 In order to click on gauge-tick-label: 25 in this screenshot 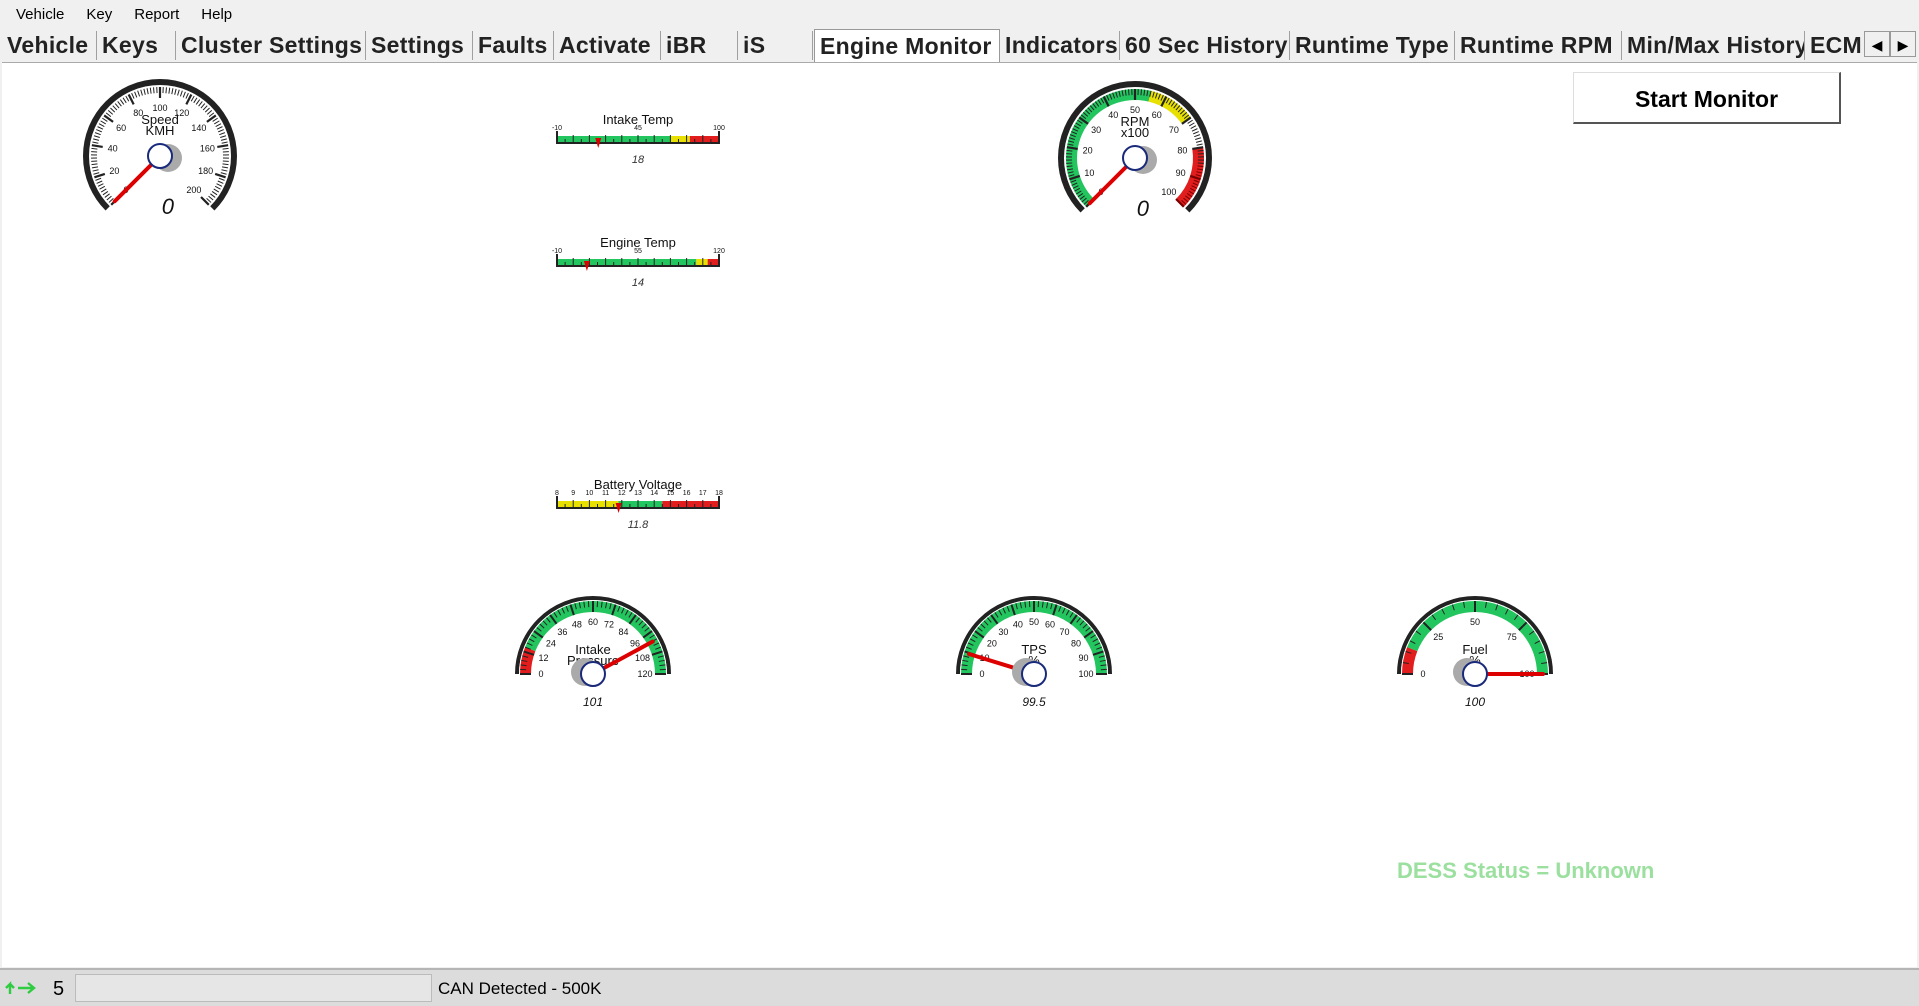, I will do `click(1438, 637)`.